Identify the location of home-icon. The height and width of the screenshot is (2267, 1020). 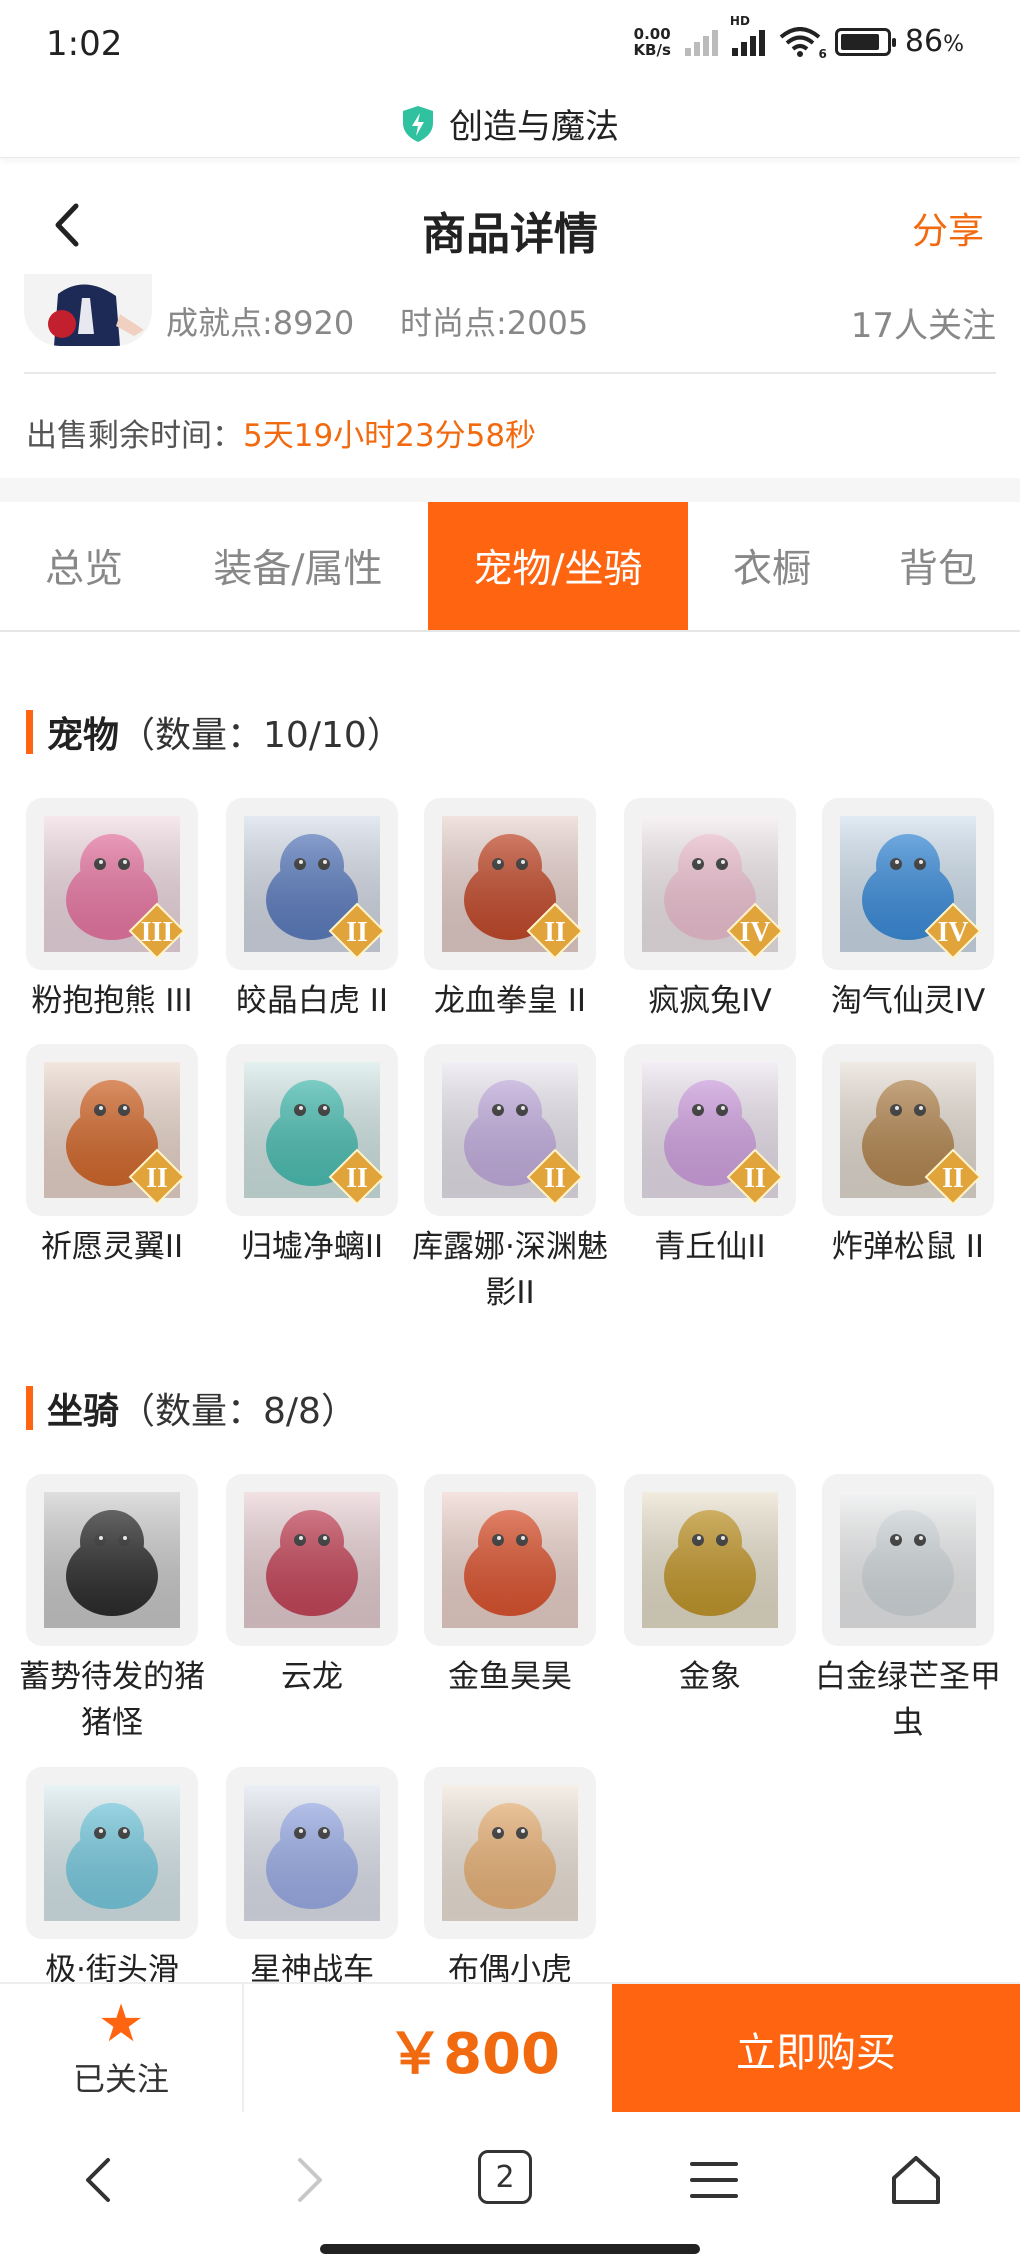
(916, 2180).